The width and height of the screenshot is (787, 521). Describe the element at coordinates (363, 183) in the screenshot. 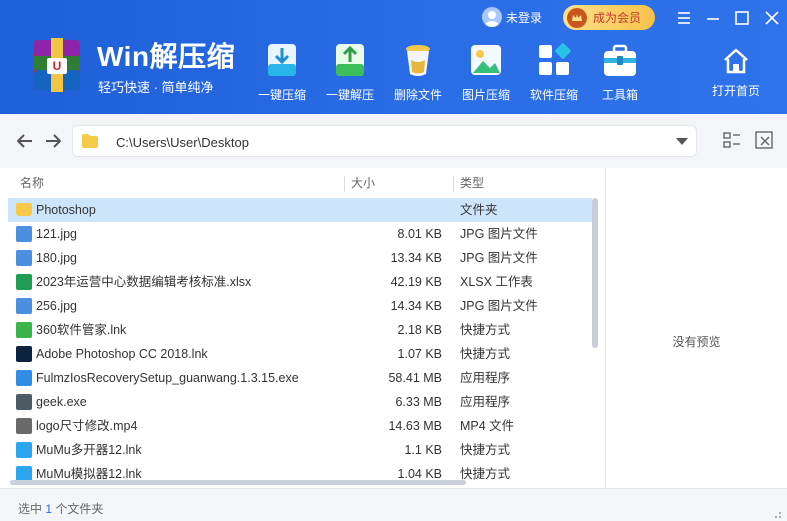

I see `column-header-size: 大小` at that location.